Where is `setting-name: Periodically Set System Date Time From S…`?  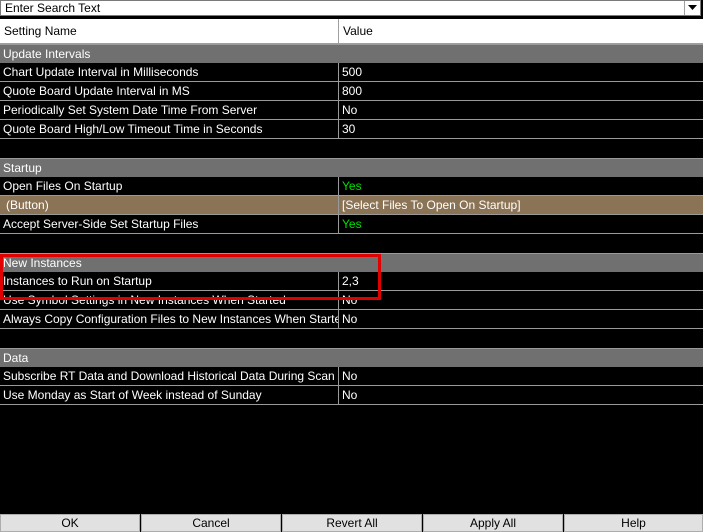
setting-name: Periodically Set System Date Time From S… is located at coordinates (169, 110).